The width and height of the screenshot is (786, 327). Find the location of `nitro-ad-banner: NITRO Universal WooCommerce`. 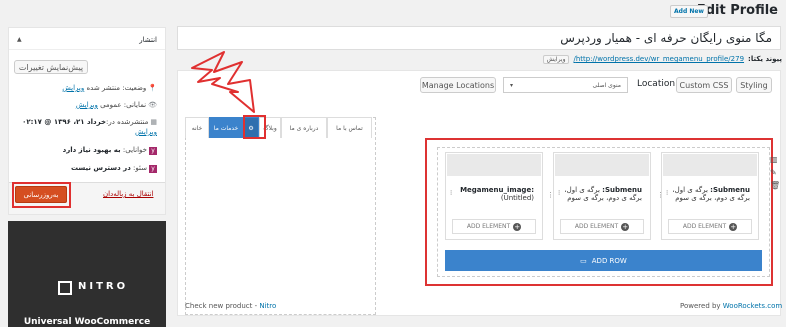

nitro-ad-banner: NITRO Universal WooCommerce is located at coordinates (87, 274).